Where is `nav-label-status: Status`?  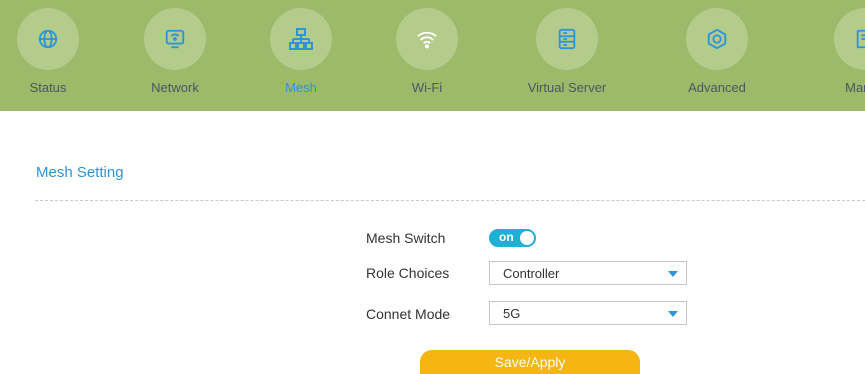 nav-label-status: Status is located at coordinates (48, 87).